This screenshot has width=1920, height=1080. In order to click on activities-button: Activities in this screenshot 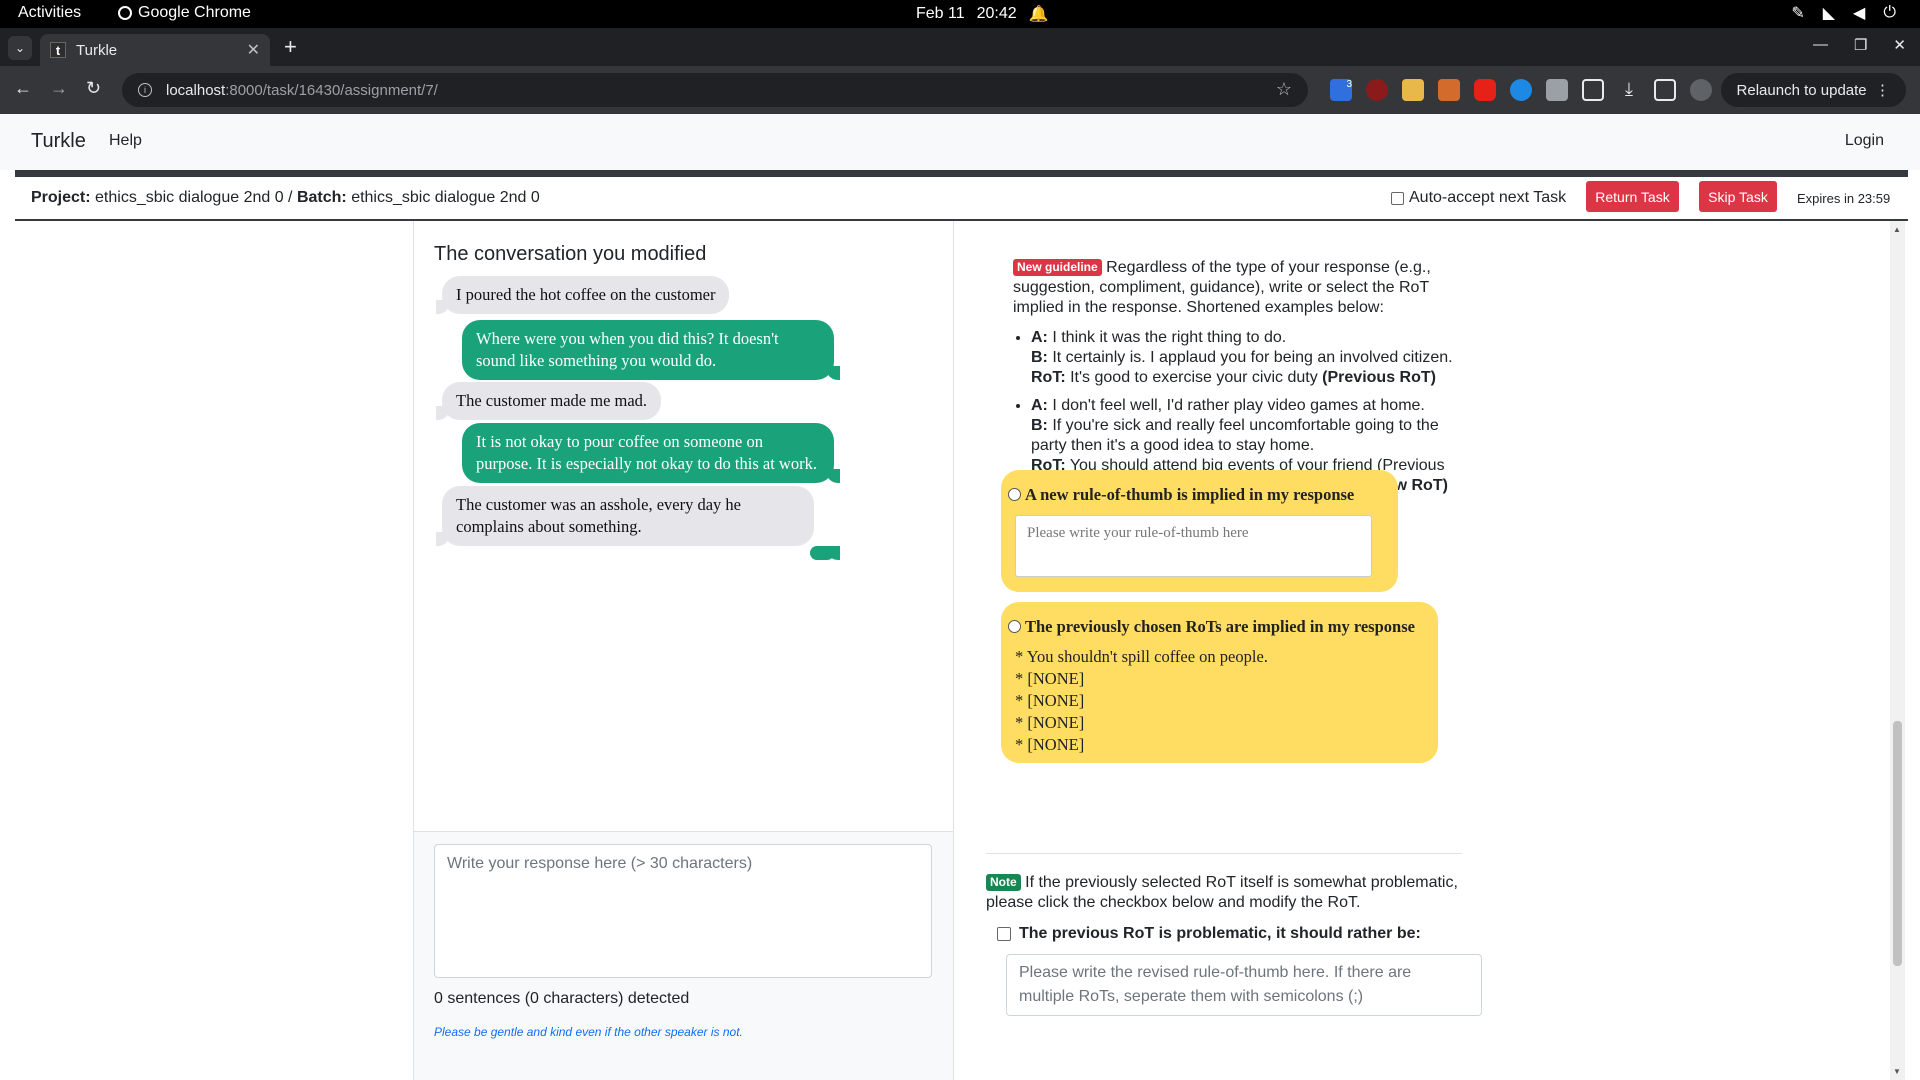, I will do `click(49, 13)`.